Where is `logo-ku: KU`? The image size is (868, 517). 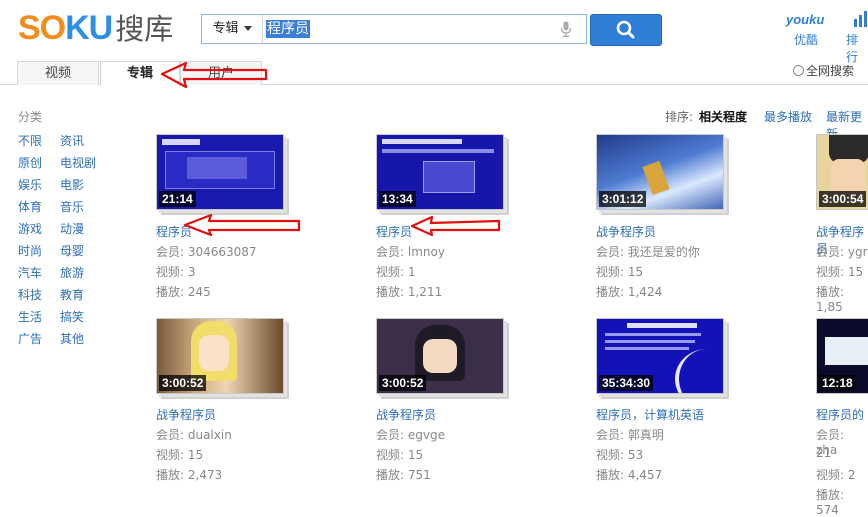 logo-ku: KU is located at coordinates (89, 28).